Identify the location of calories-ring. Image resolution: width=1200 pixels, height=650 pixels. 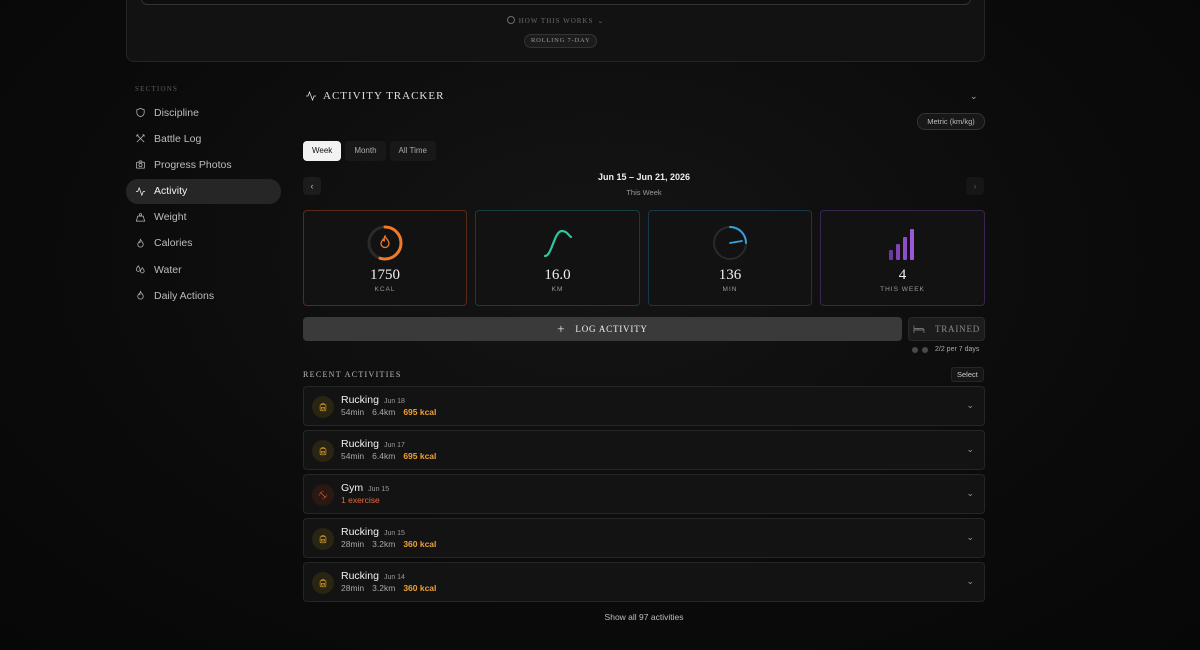
(385, 243).